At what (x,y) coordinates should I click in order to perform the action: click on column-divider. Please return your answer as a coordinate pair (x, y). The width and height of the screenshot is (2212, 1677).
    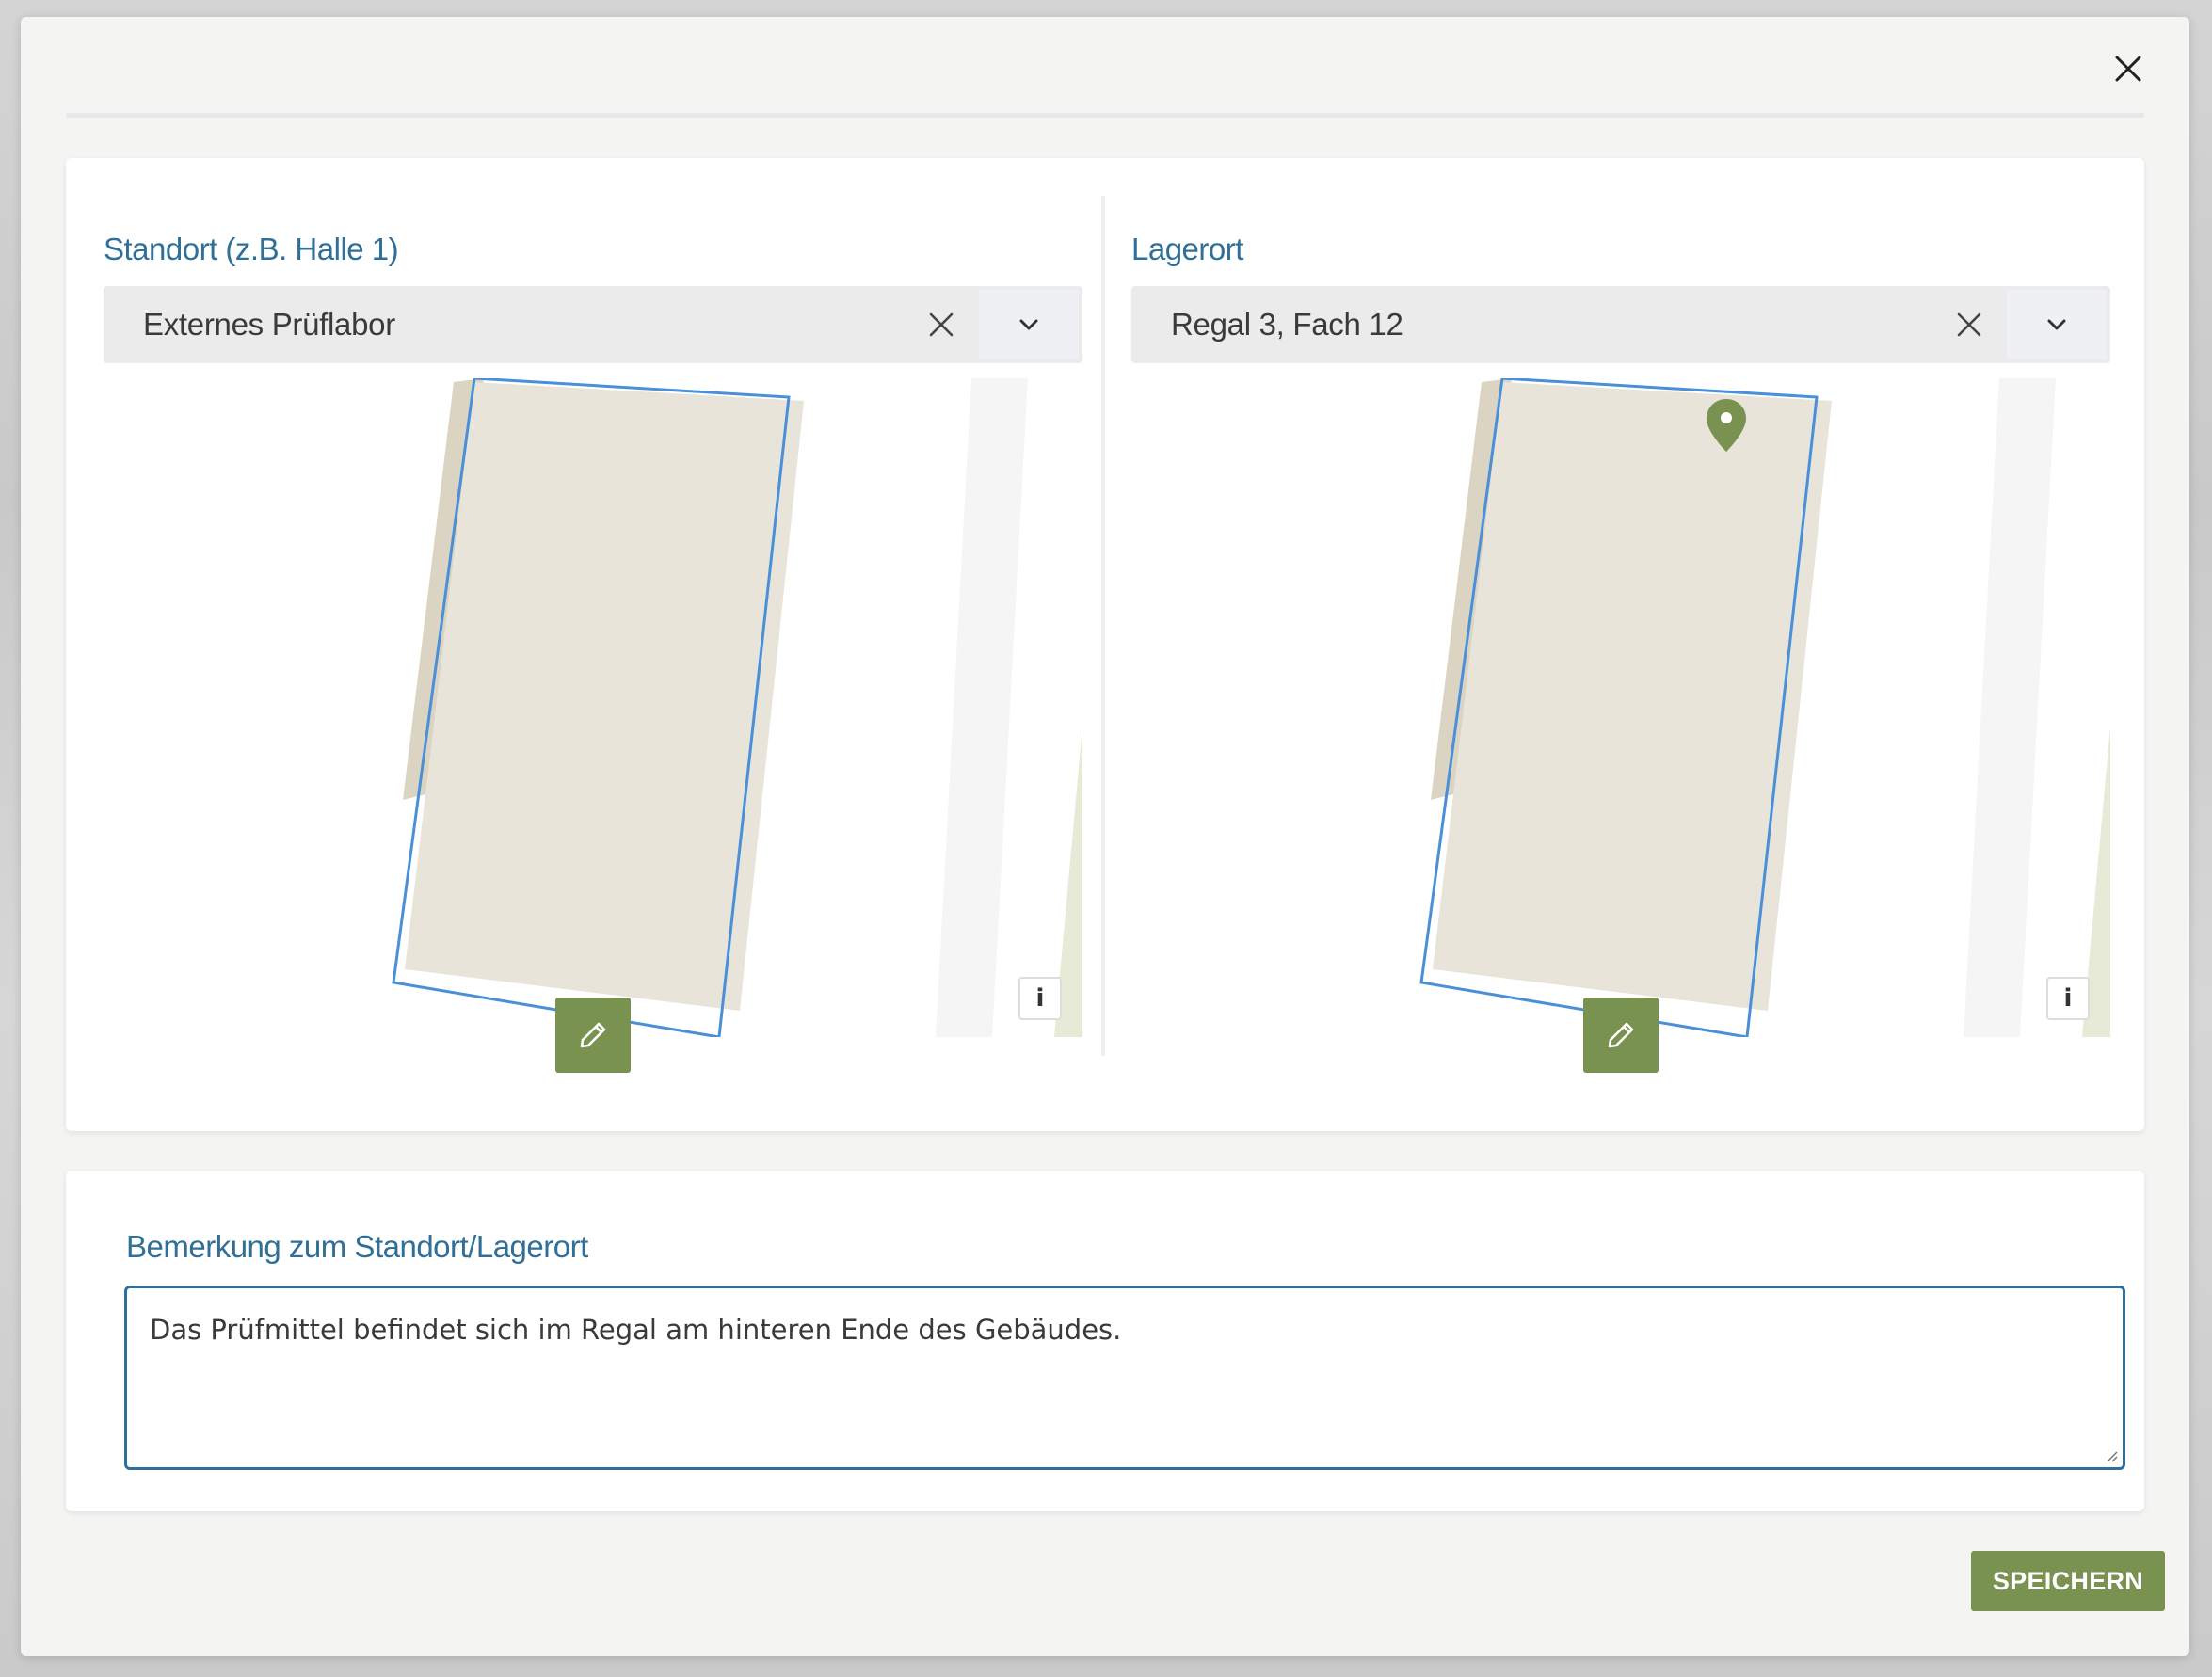
    Looking at the image, I should click on (1103, 626).